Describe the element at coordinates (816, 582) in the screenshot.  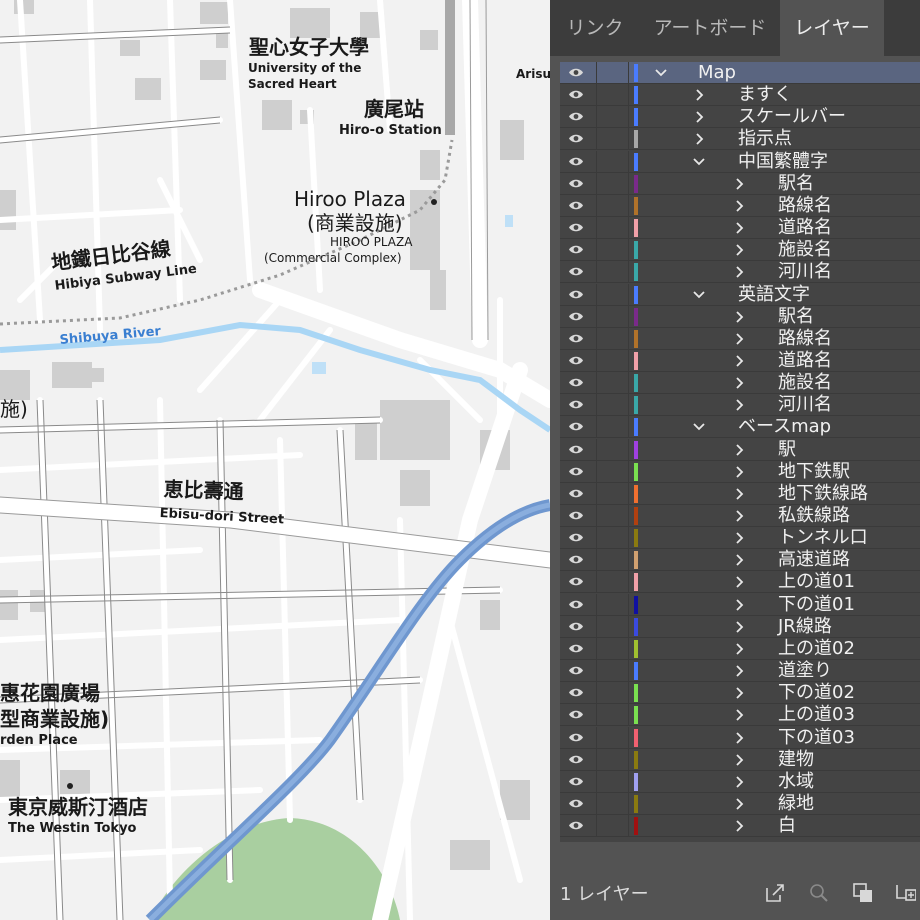
I see `layer-name: 上の道01` at that location.